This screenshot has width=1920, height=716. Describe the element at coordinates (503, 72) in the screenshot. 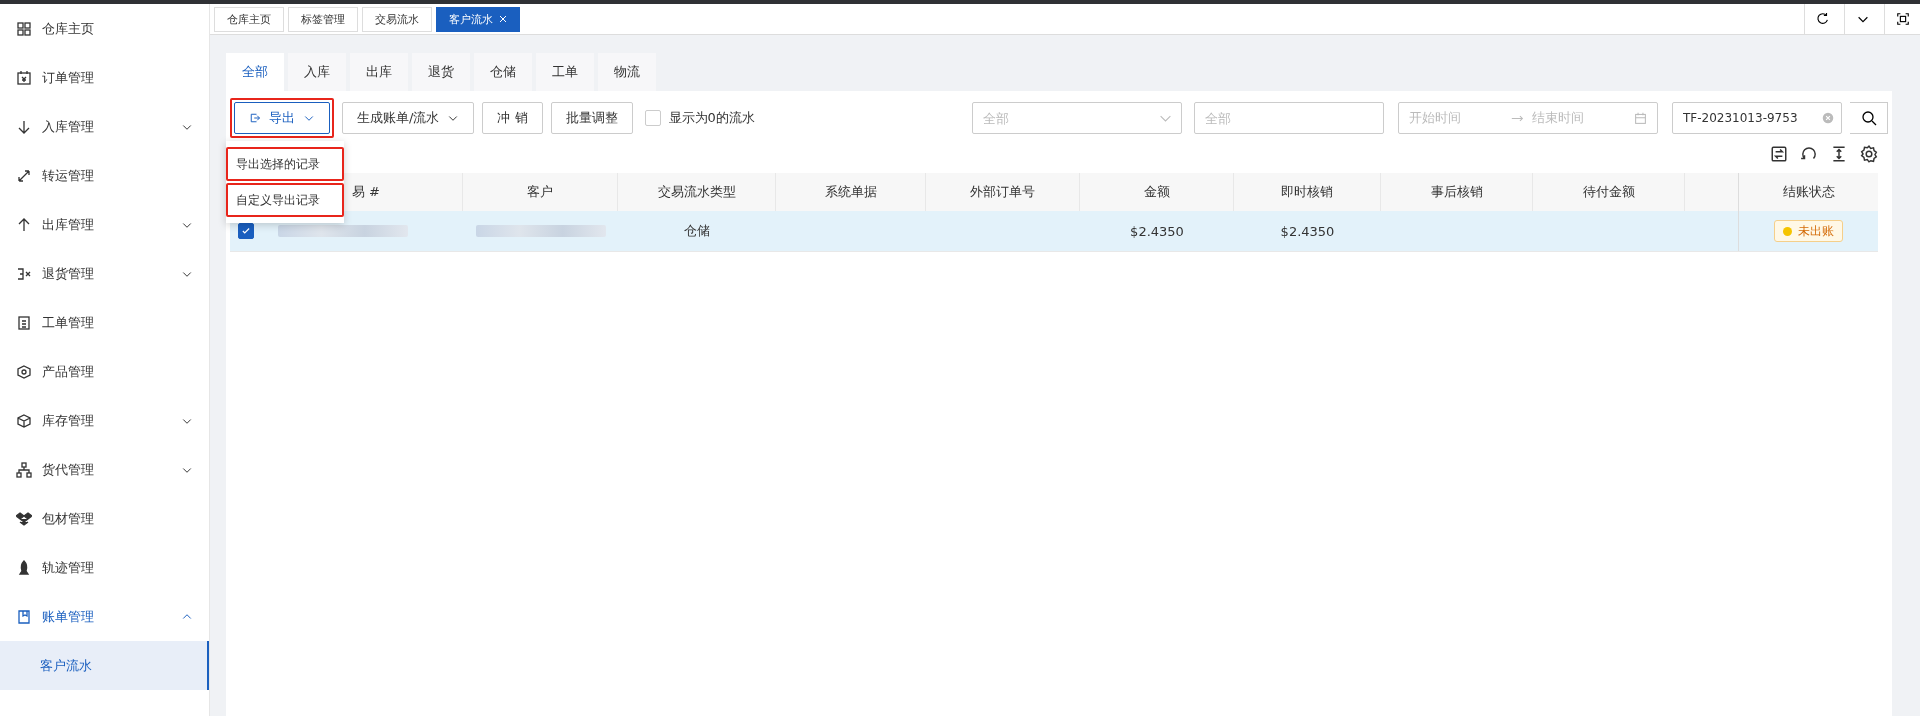

I see `category-tab: 仓储` at that location.